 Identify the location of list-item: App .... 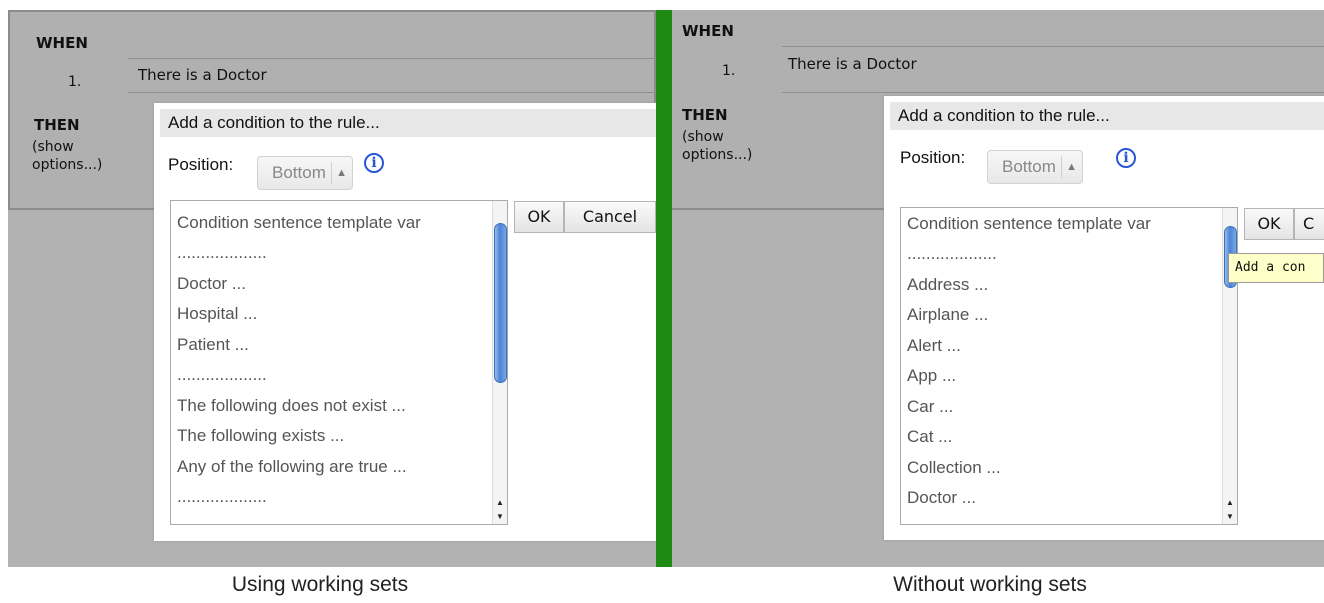
(931, 376).